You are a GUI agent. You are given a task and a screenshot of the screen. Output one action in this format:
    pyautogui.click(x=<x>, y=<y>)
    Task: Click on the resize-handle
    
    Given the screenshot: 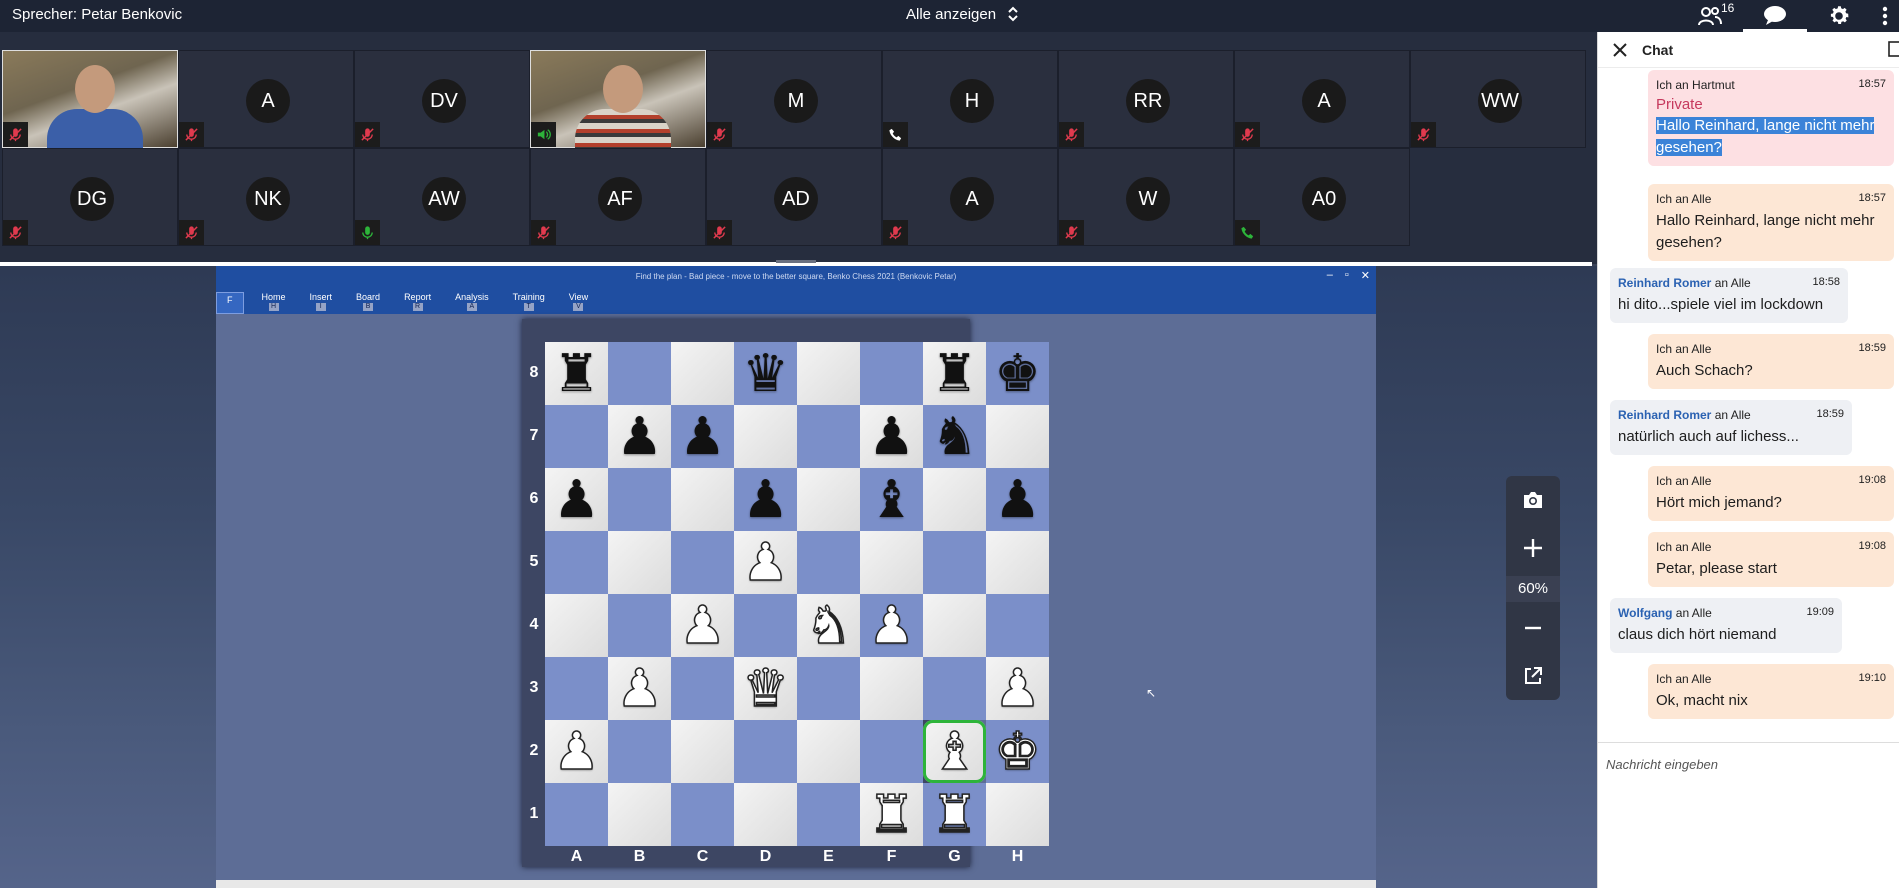 What is the action you would take?
    pyautogui.click(x=796, y=261)
    